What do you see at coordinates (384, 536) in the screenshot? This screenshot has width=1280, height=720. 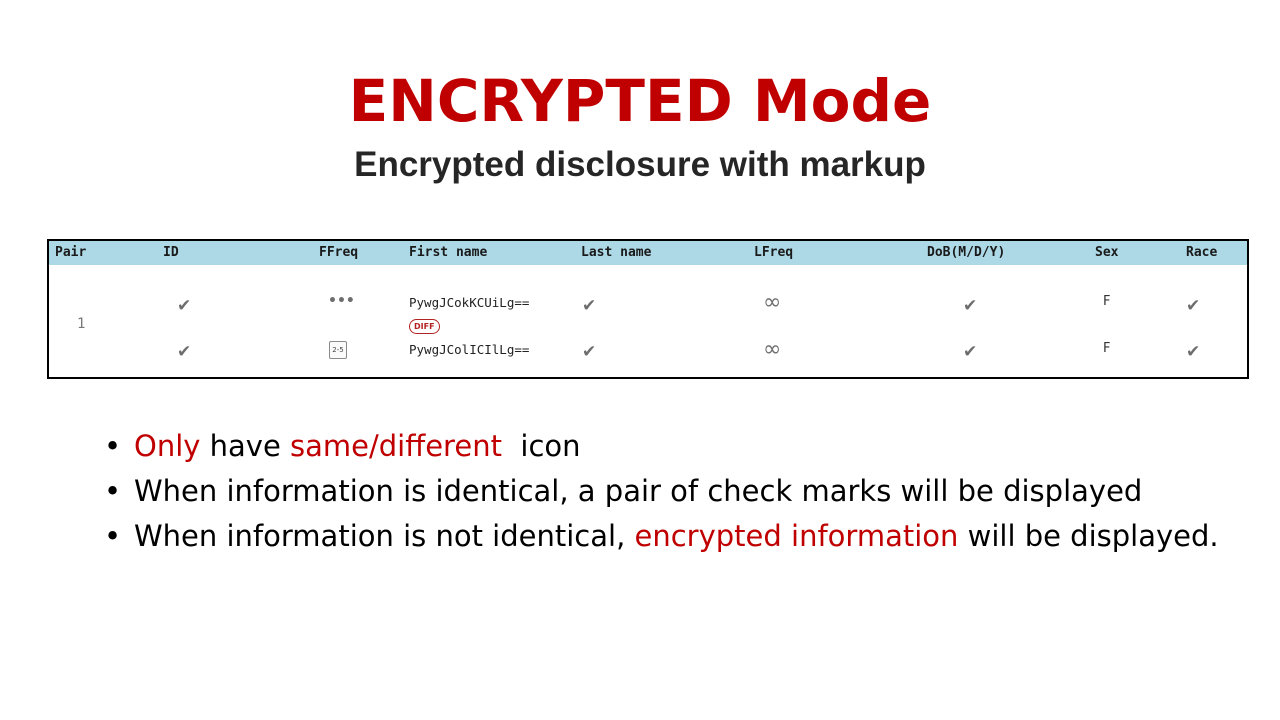 I see `bullet-text-segment: When information is not identical,` at bounding box center [384, 536].